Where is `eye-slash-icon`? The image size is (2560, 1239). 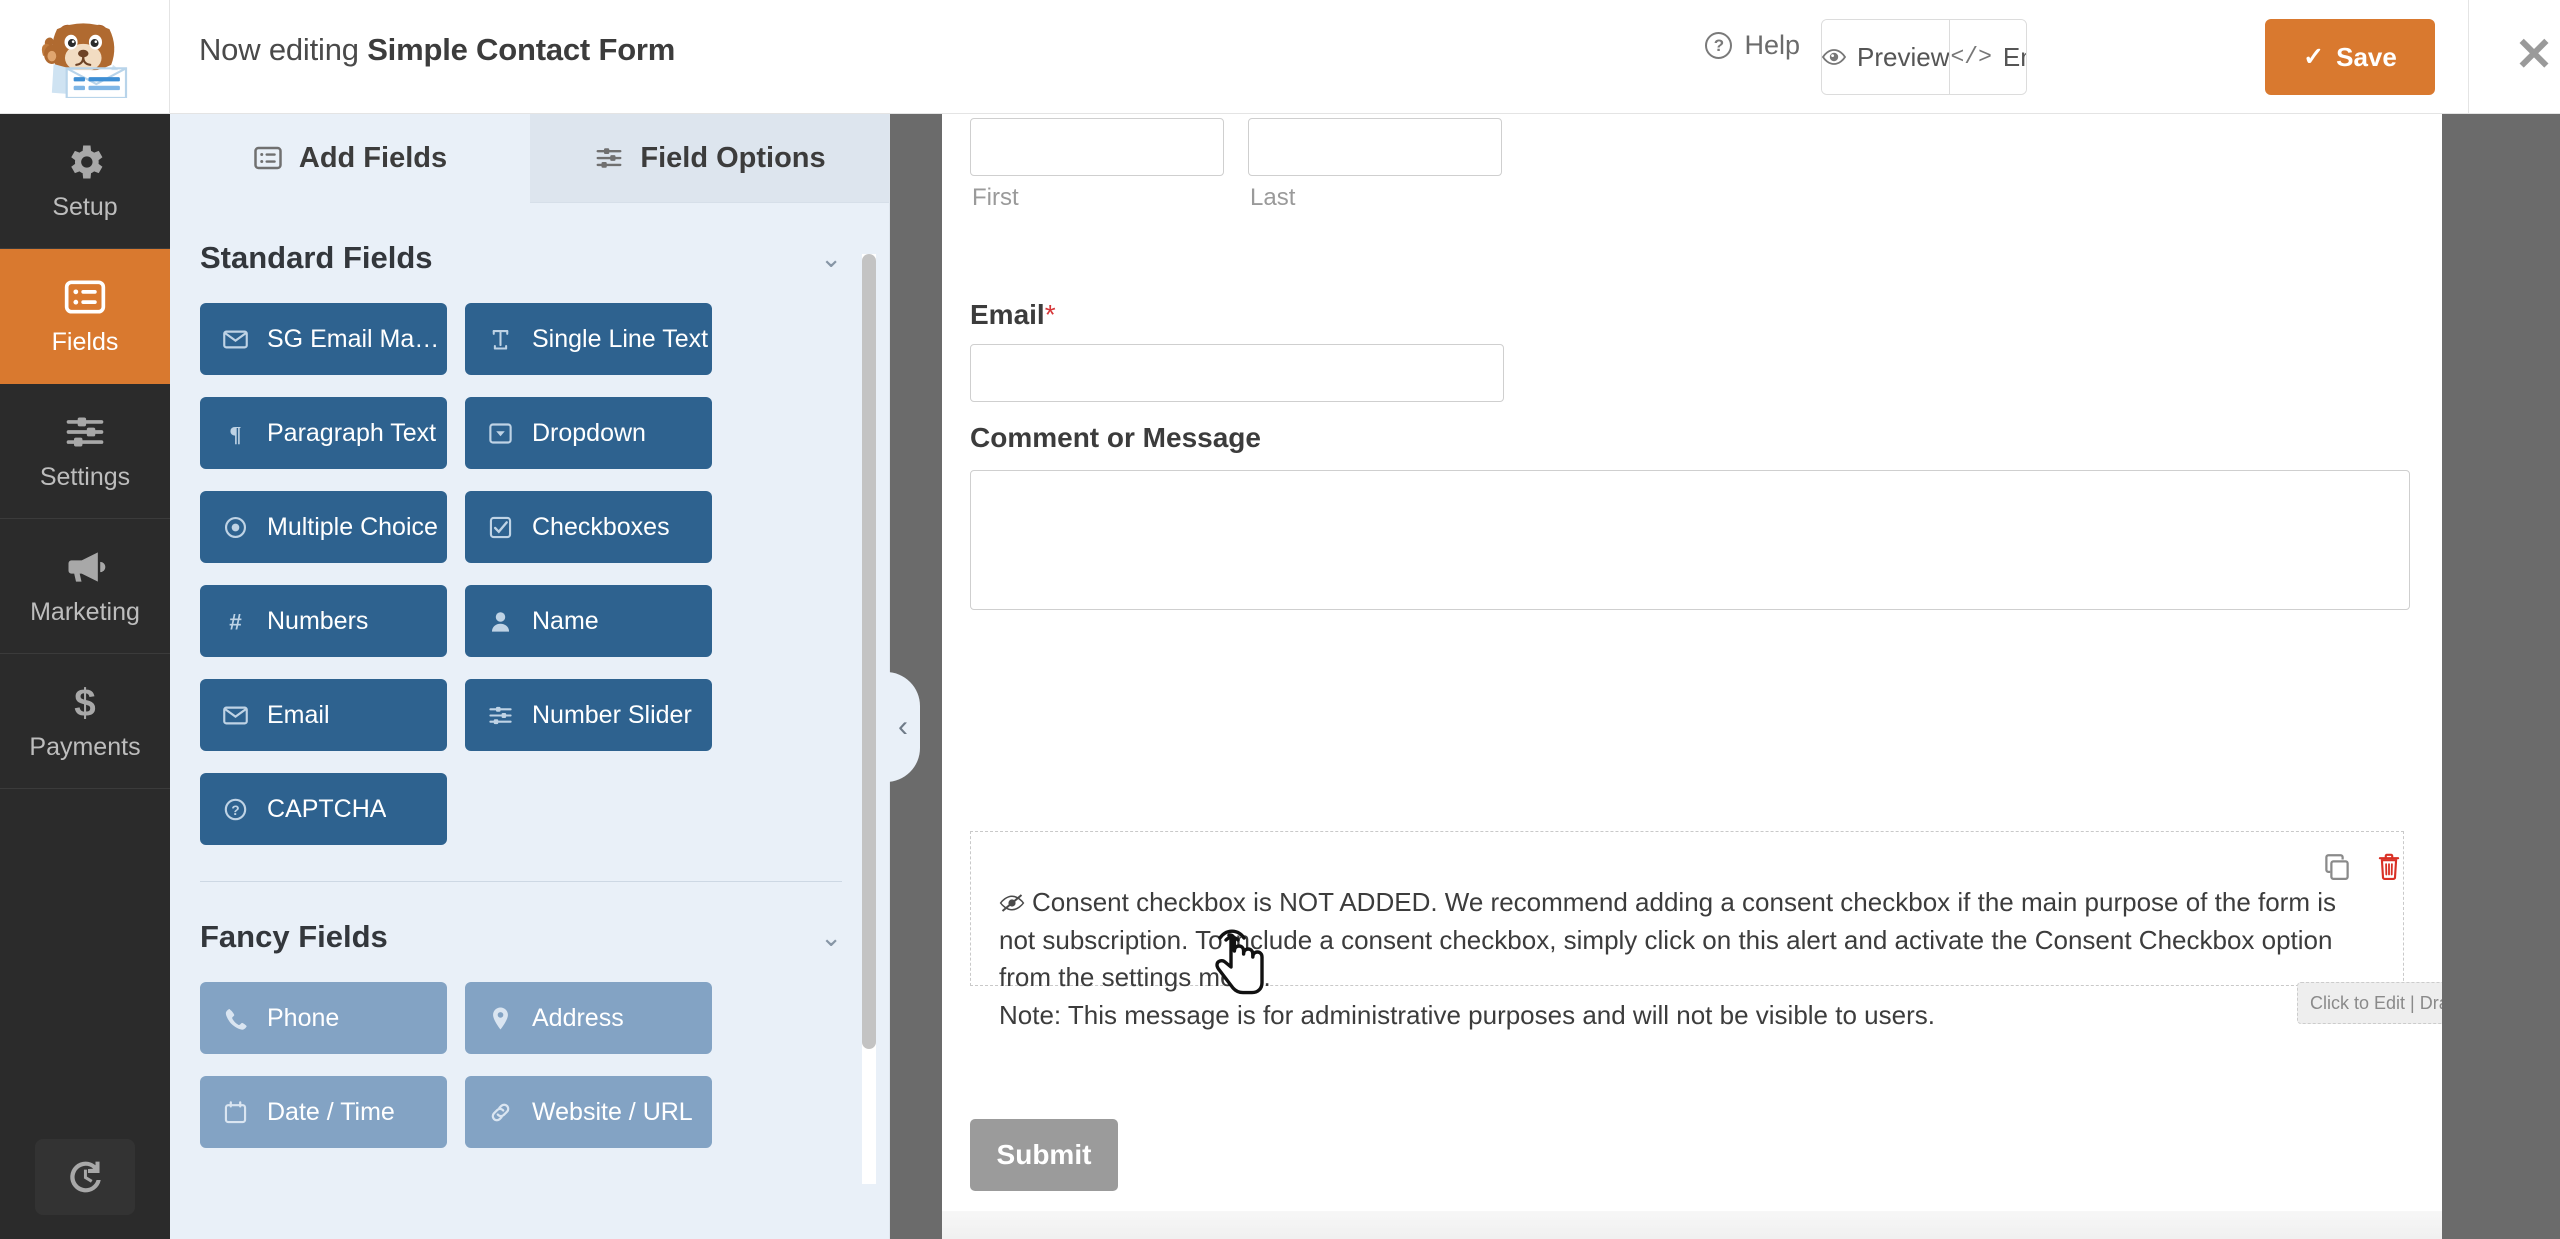
eye-slash-icon is located at coordinates (1012, 903).